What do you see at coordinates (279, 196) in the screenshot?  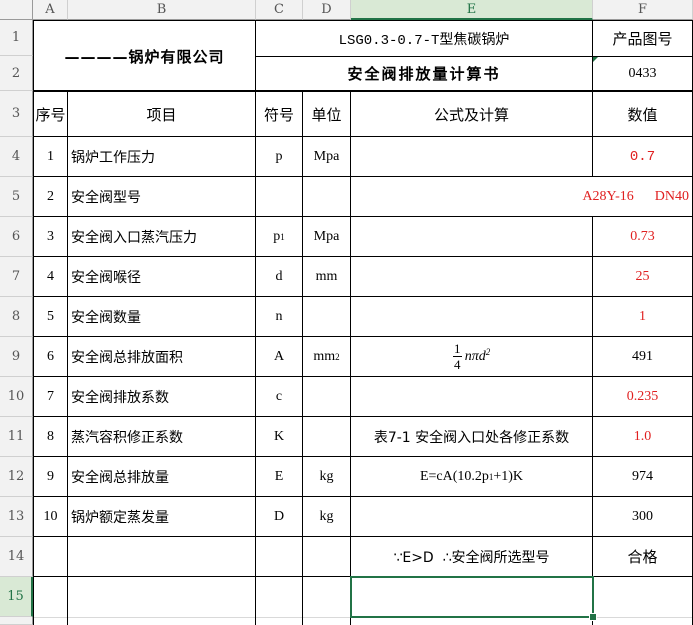 I see `cell-symbol` at bounding box center [279, 196].